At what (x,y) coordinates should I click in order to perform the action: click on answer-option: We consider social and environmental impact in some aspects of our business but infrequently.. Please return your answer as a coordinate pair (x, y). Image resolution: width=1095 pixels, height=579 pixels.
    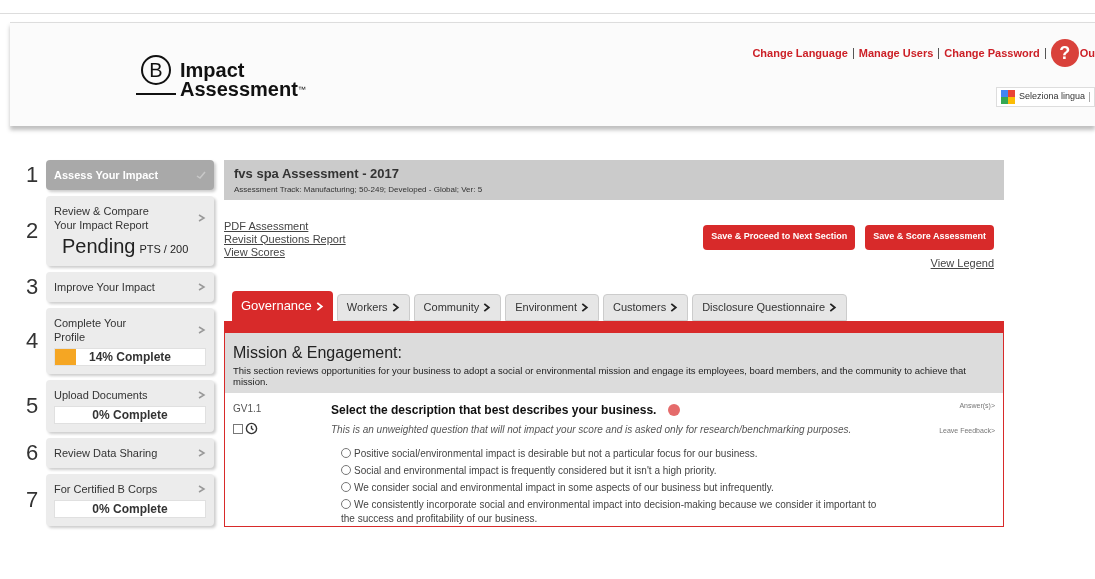
    Looking at the image, I should click on (616, 488).